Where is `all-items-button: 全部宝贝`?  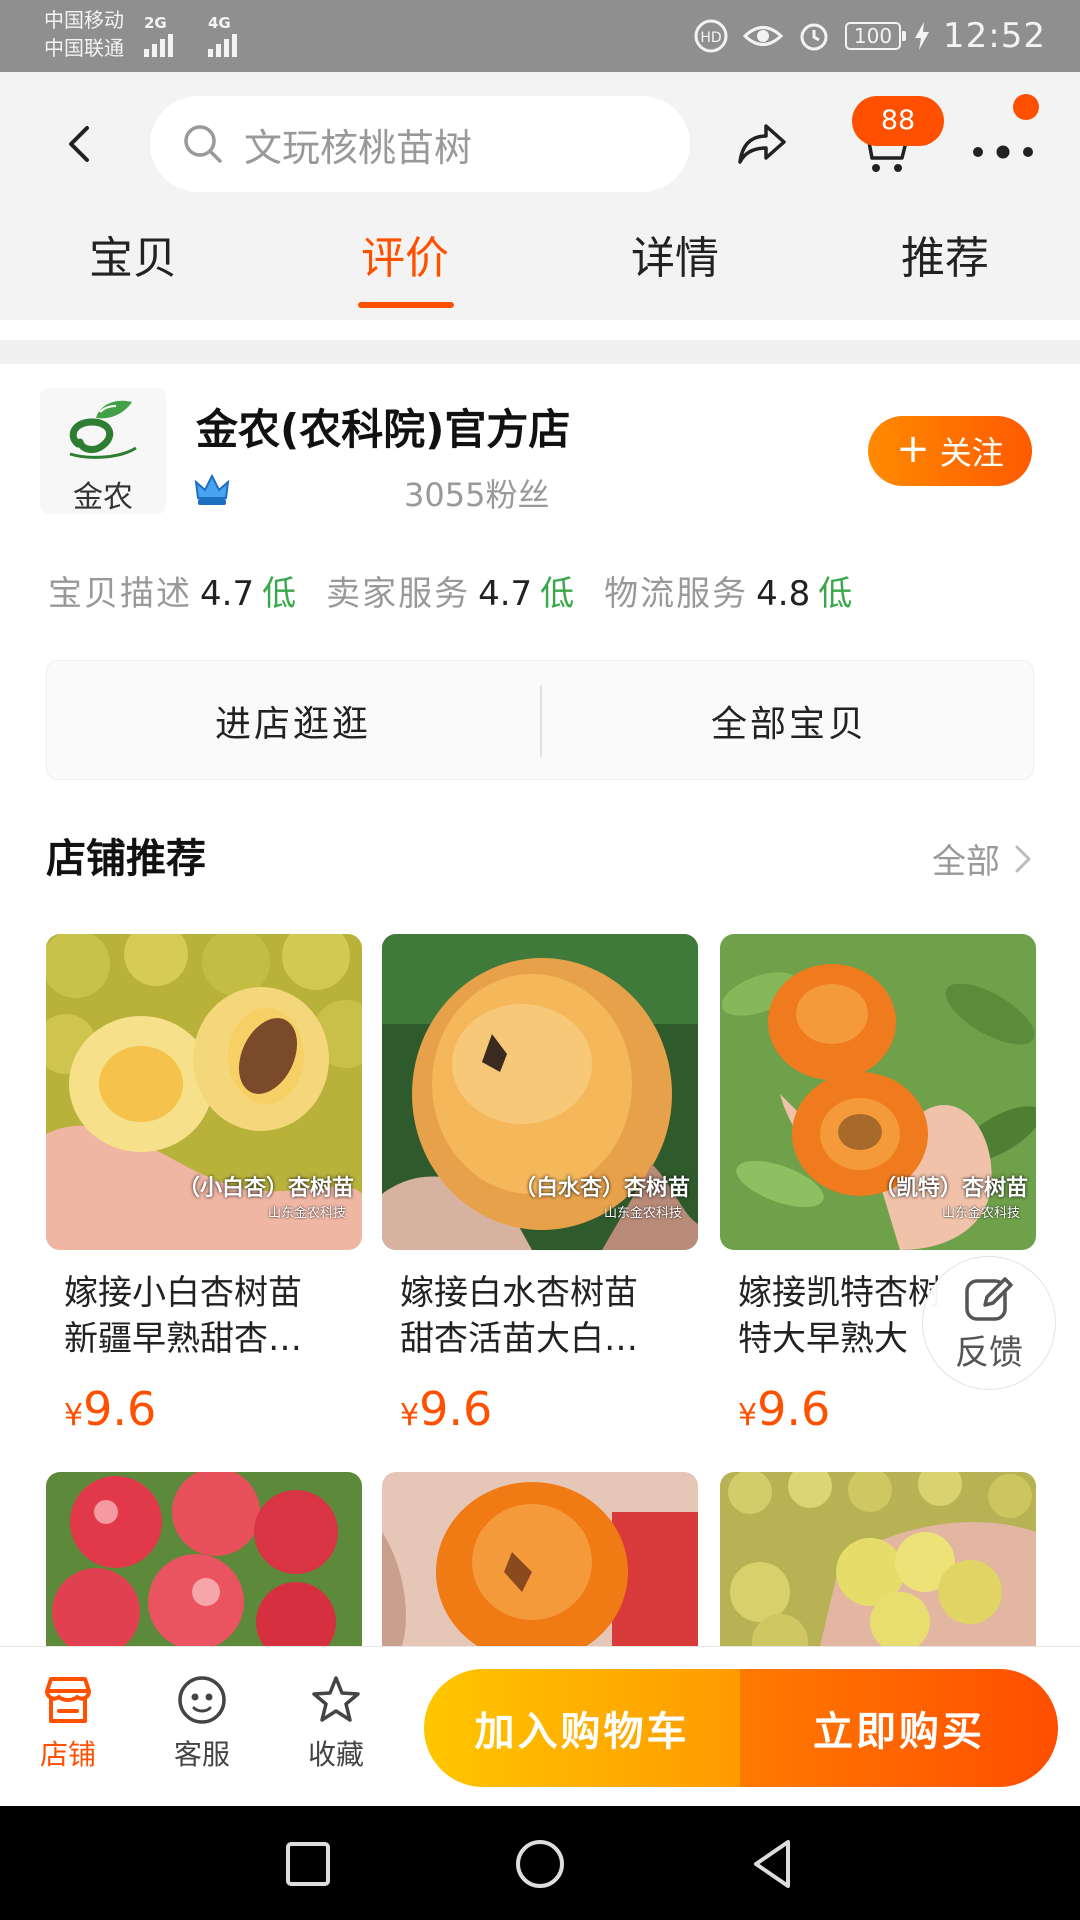
all-items-button: 全部宝贝 is located at coordinates (789, 721).